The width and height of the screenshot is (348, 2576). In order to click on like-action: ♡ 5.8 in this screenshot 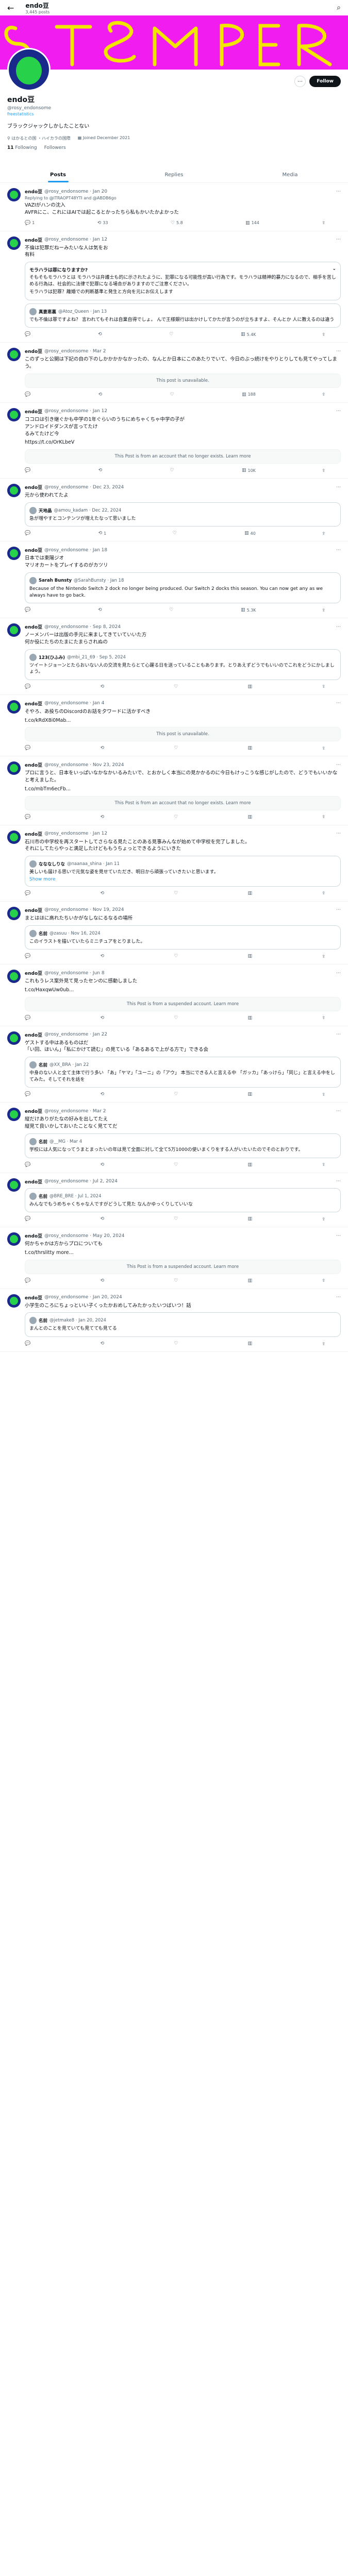, I will do `click(177, 223)`.